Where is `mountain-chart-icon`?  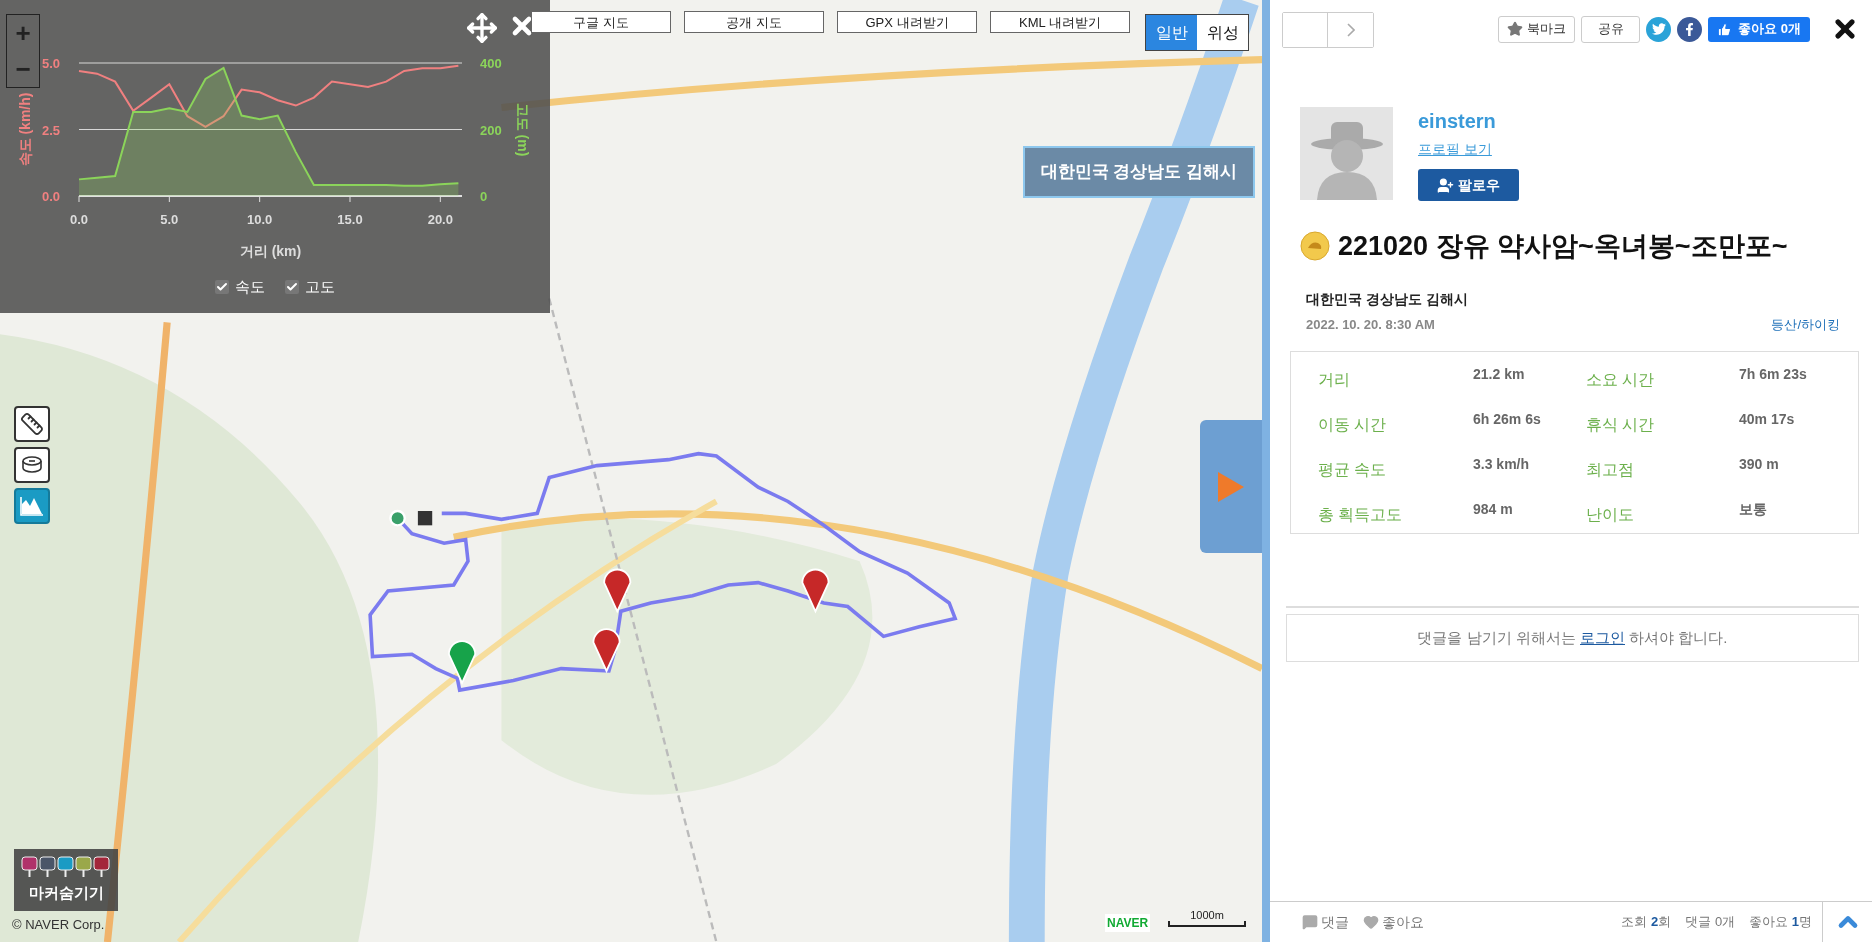 mountain-chart-icon is located at coordinates (32, 506).